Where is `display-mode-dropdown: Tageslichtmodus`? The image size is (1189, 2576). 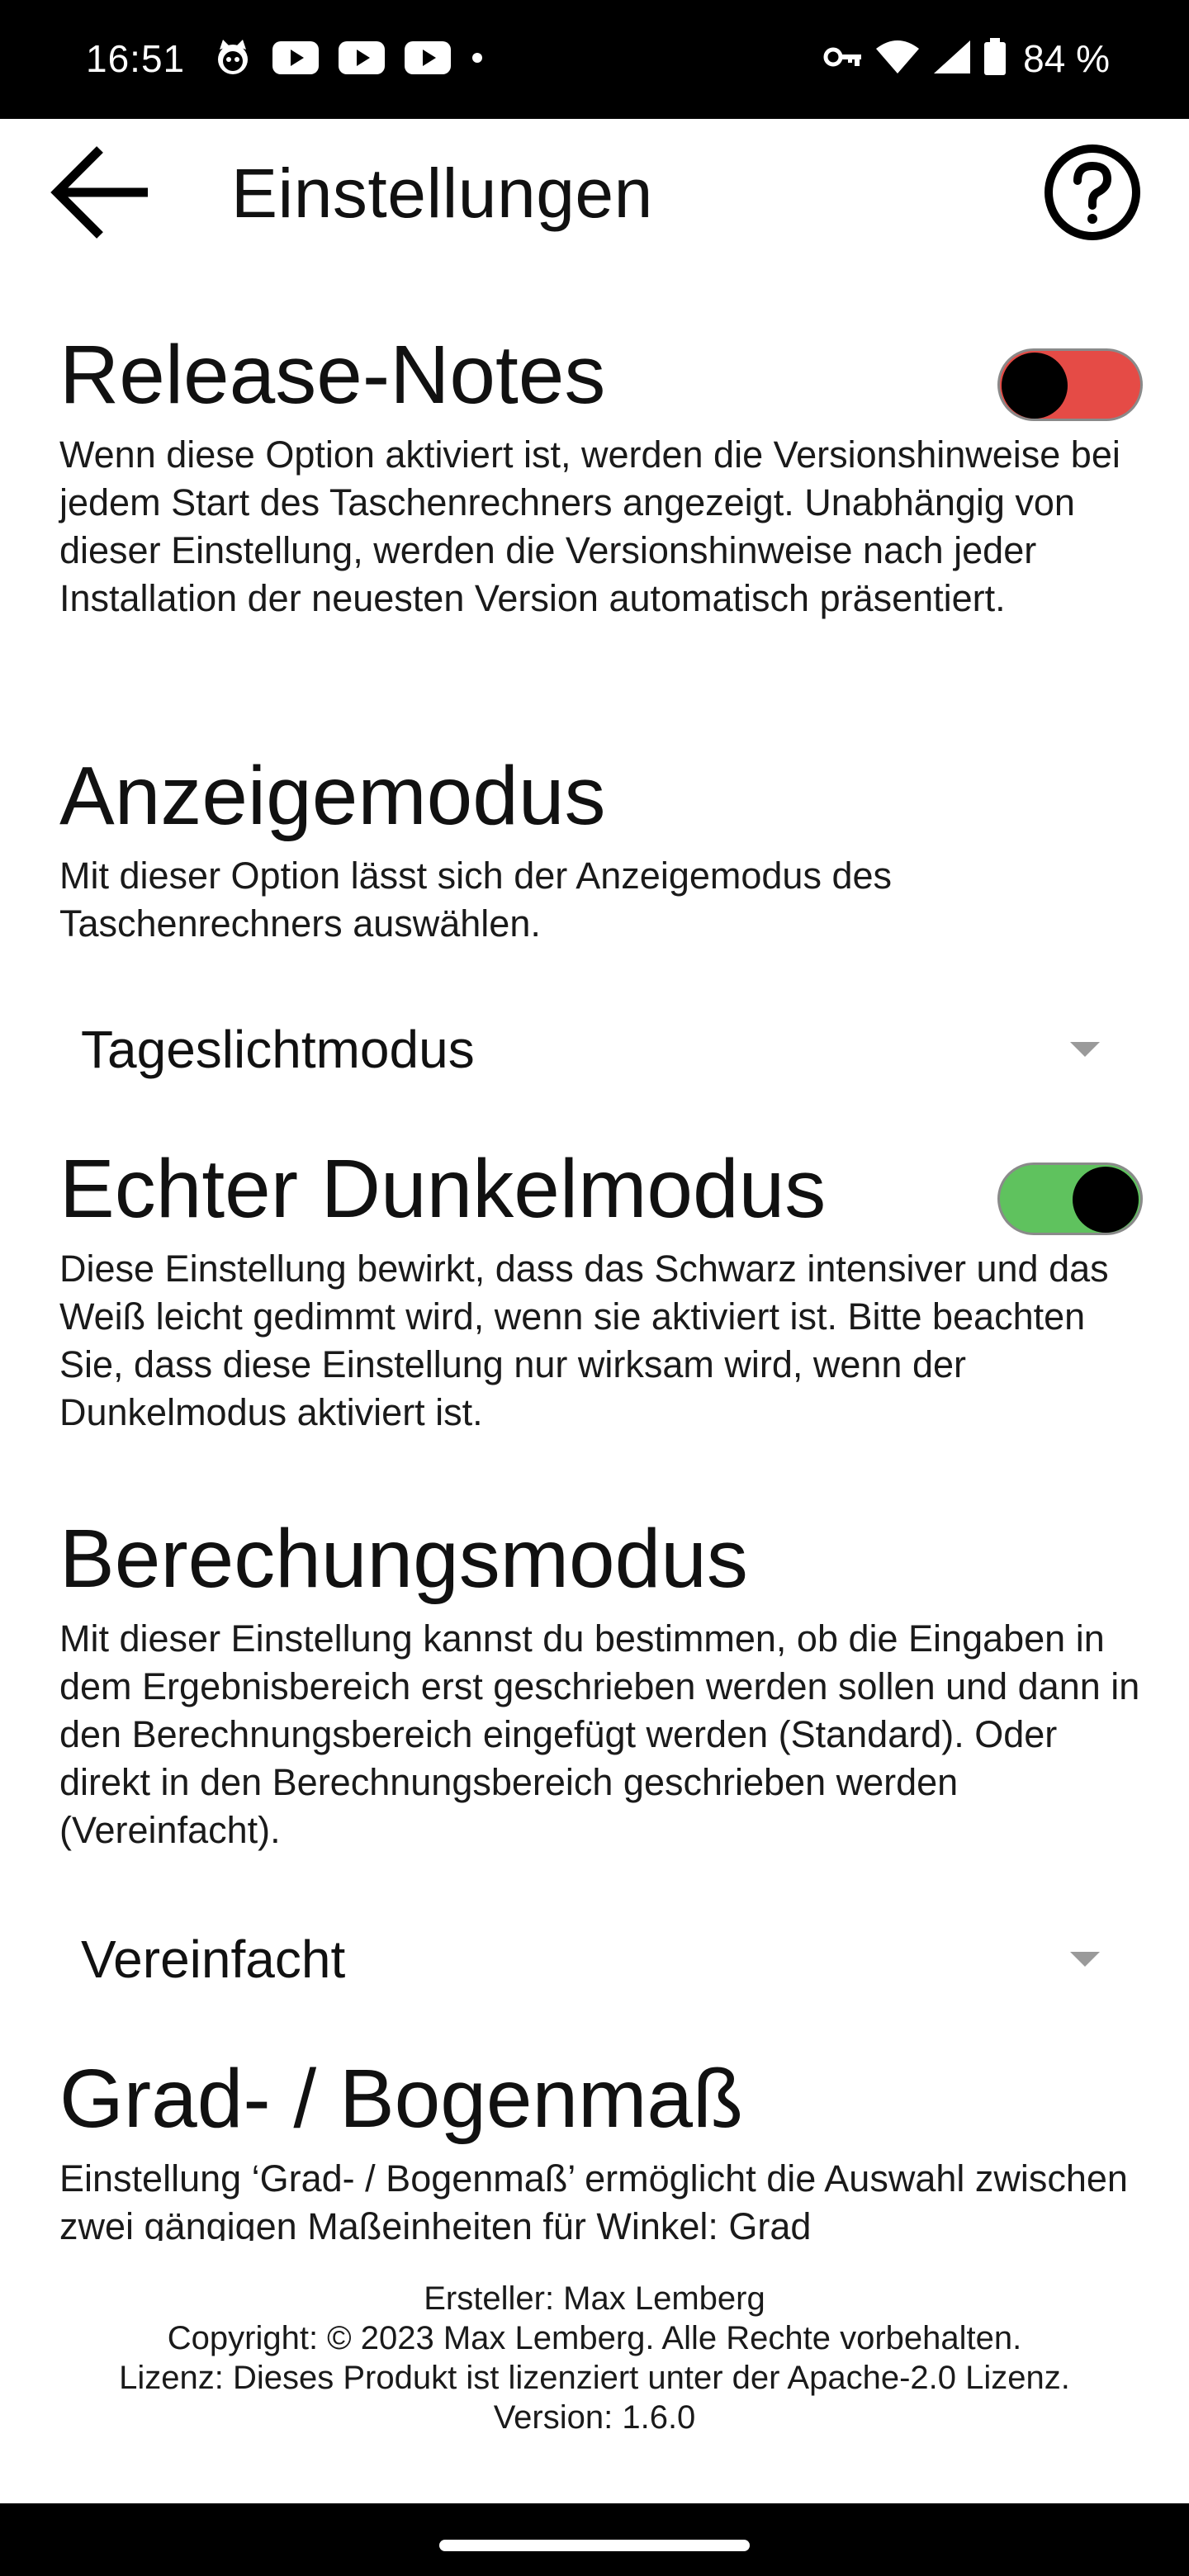
display-mode-dropdown: Tageslichtmodus is located at coordinates (579, 1046).